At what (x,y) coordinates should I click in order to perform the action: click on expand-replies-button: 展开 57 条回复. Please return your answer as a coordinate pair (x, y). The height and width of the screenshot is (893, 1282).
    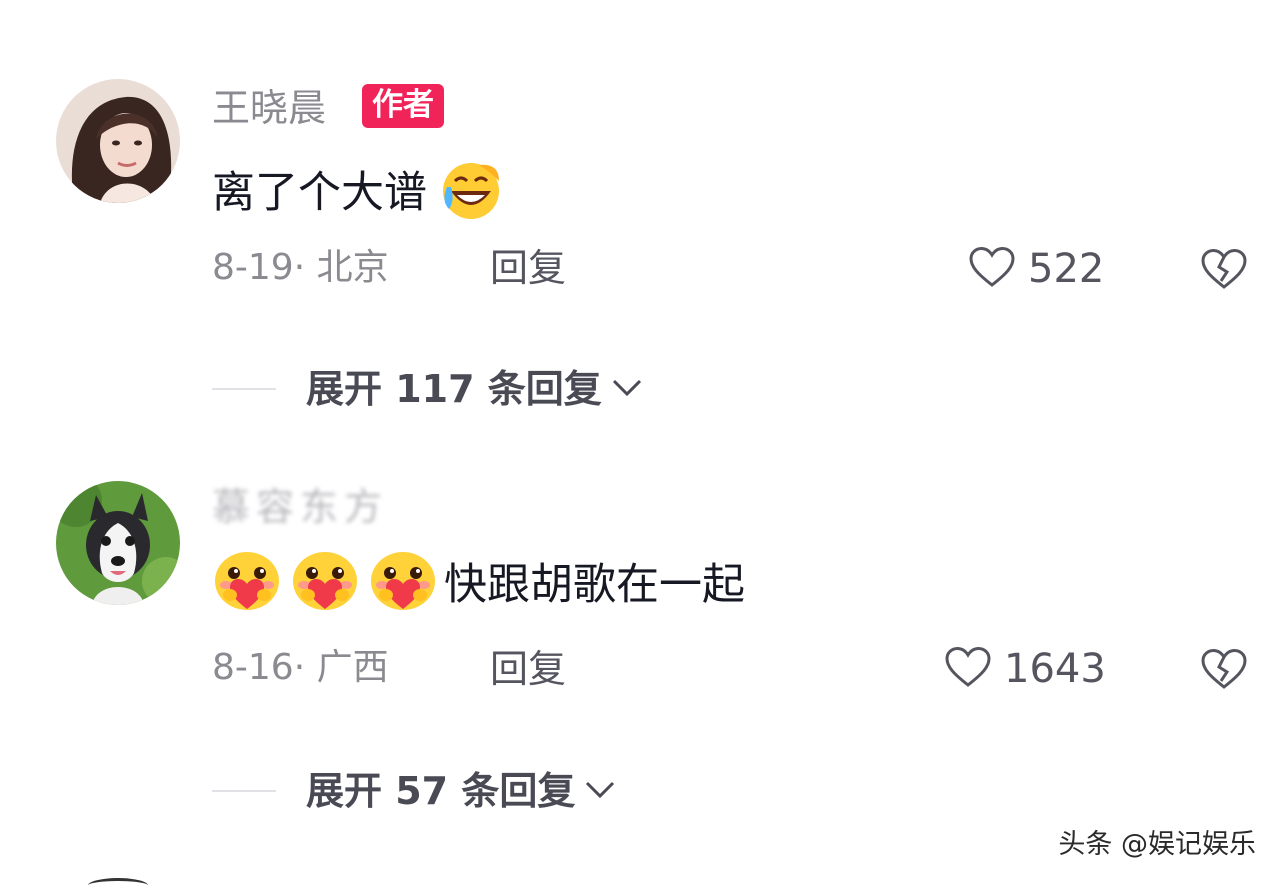
    Looking at the image, I should click on (414, 791).